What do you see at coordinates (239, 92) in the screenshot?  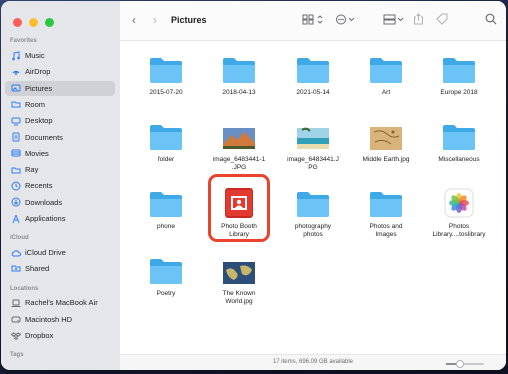 I see `item-label: 2018-04-13` at bounding box center [239, 92].